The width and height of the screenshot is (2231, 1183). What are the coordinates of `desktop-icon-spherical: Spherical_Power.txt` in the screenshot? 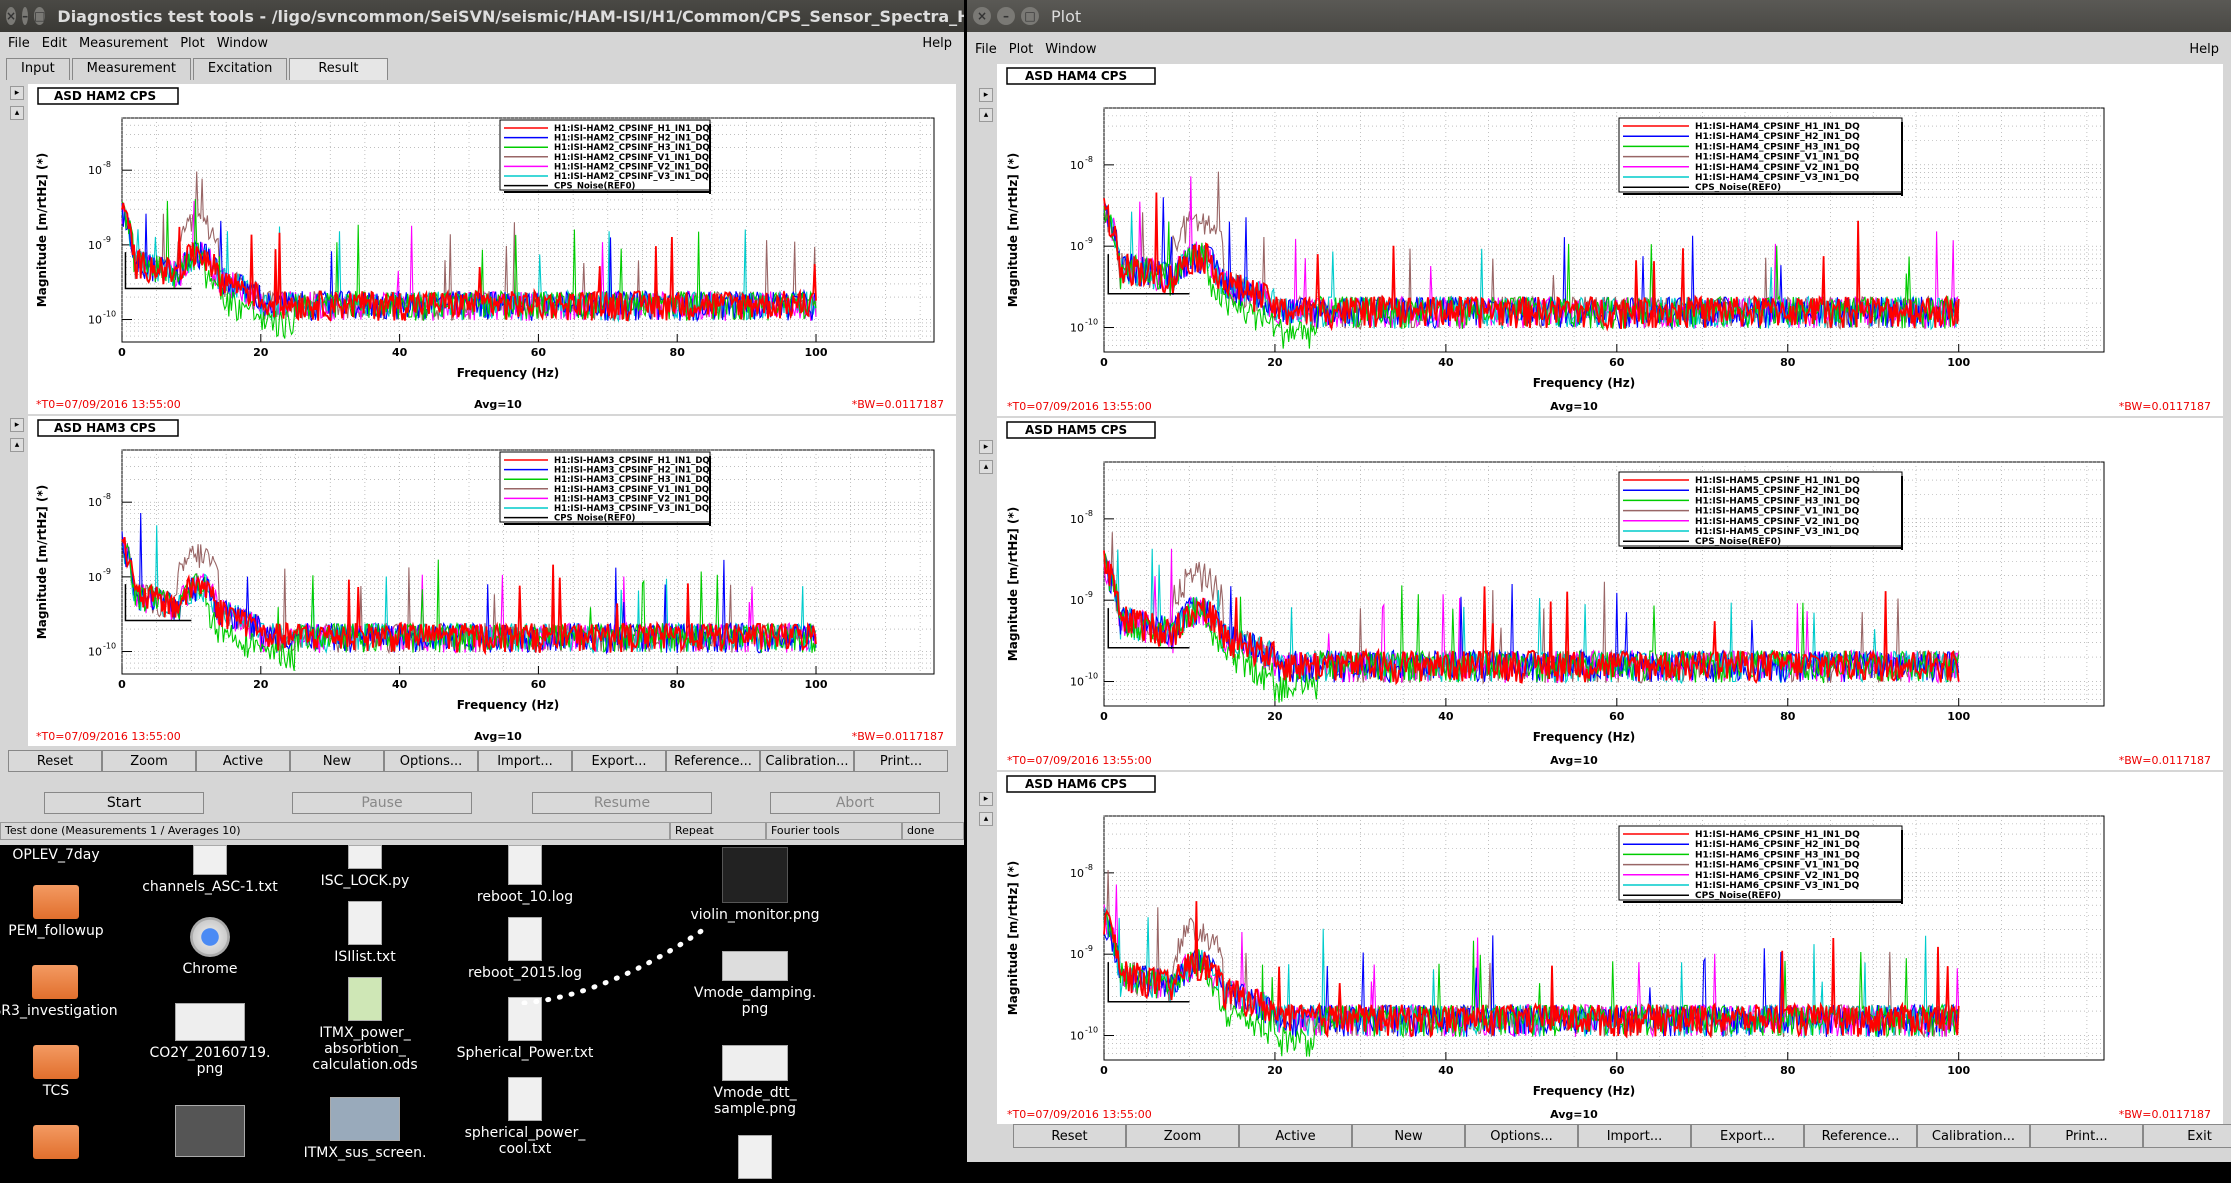 It's located at (525, 1029).